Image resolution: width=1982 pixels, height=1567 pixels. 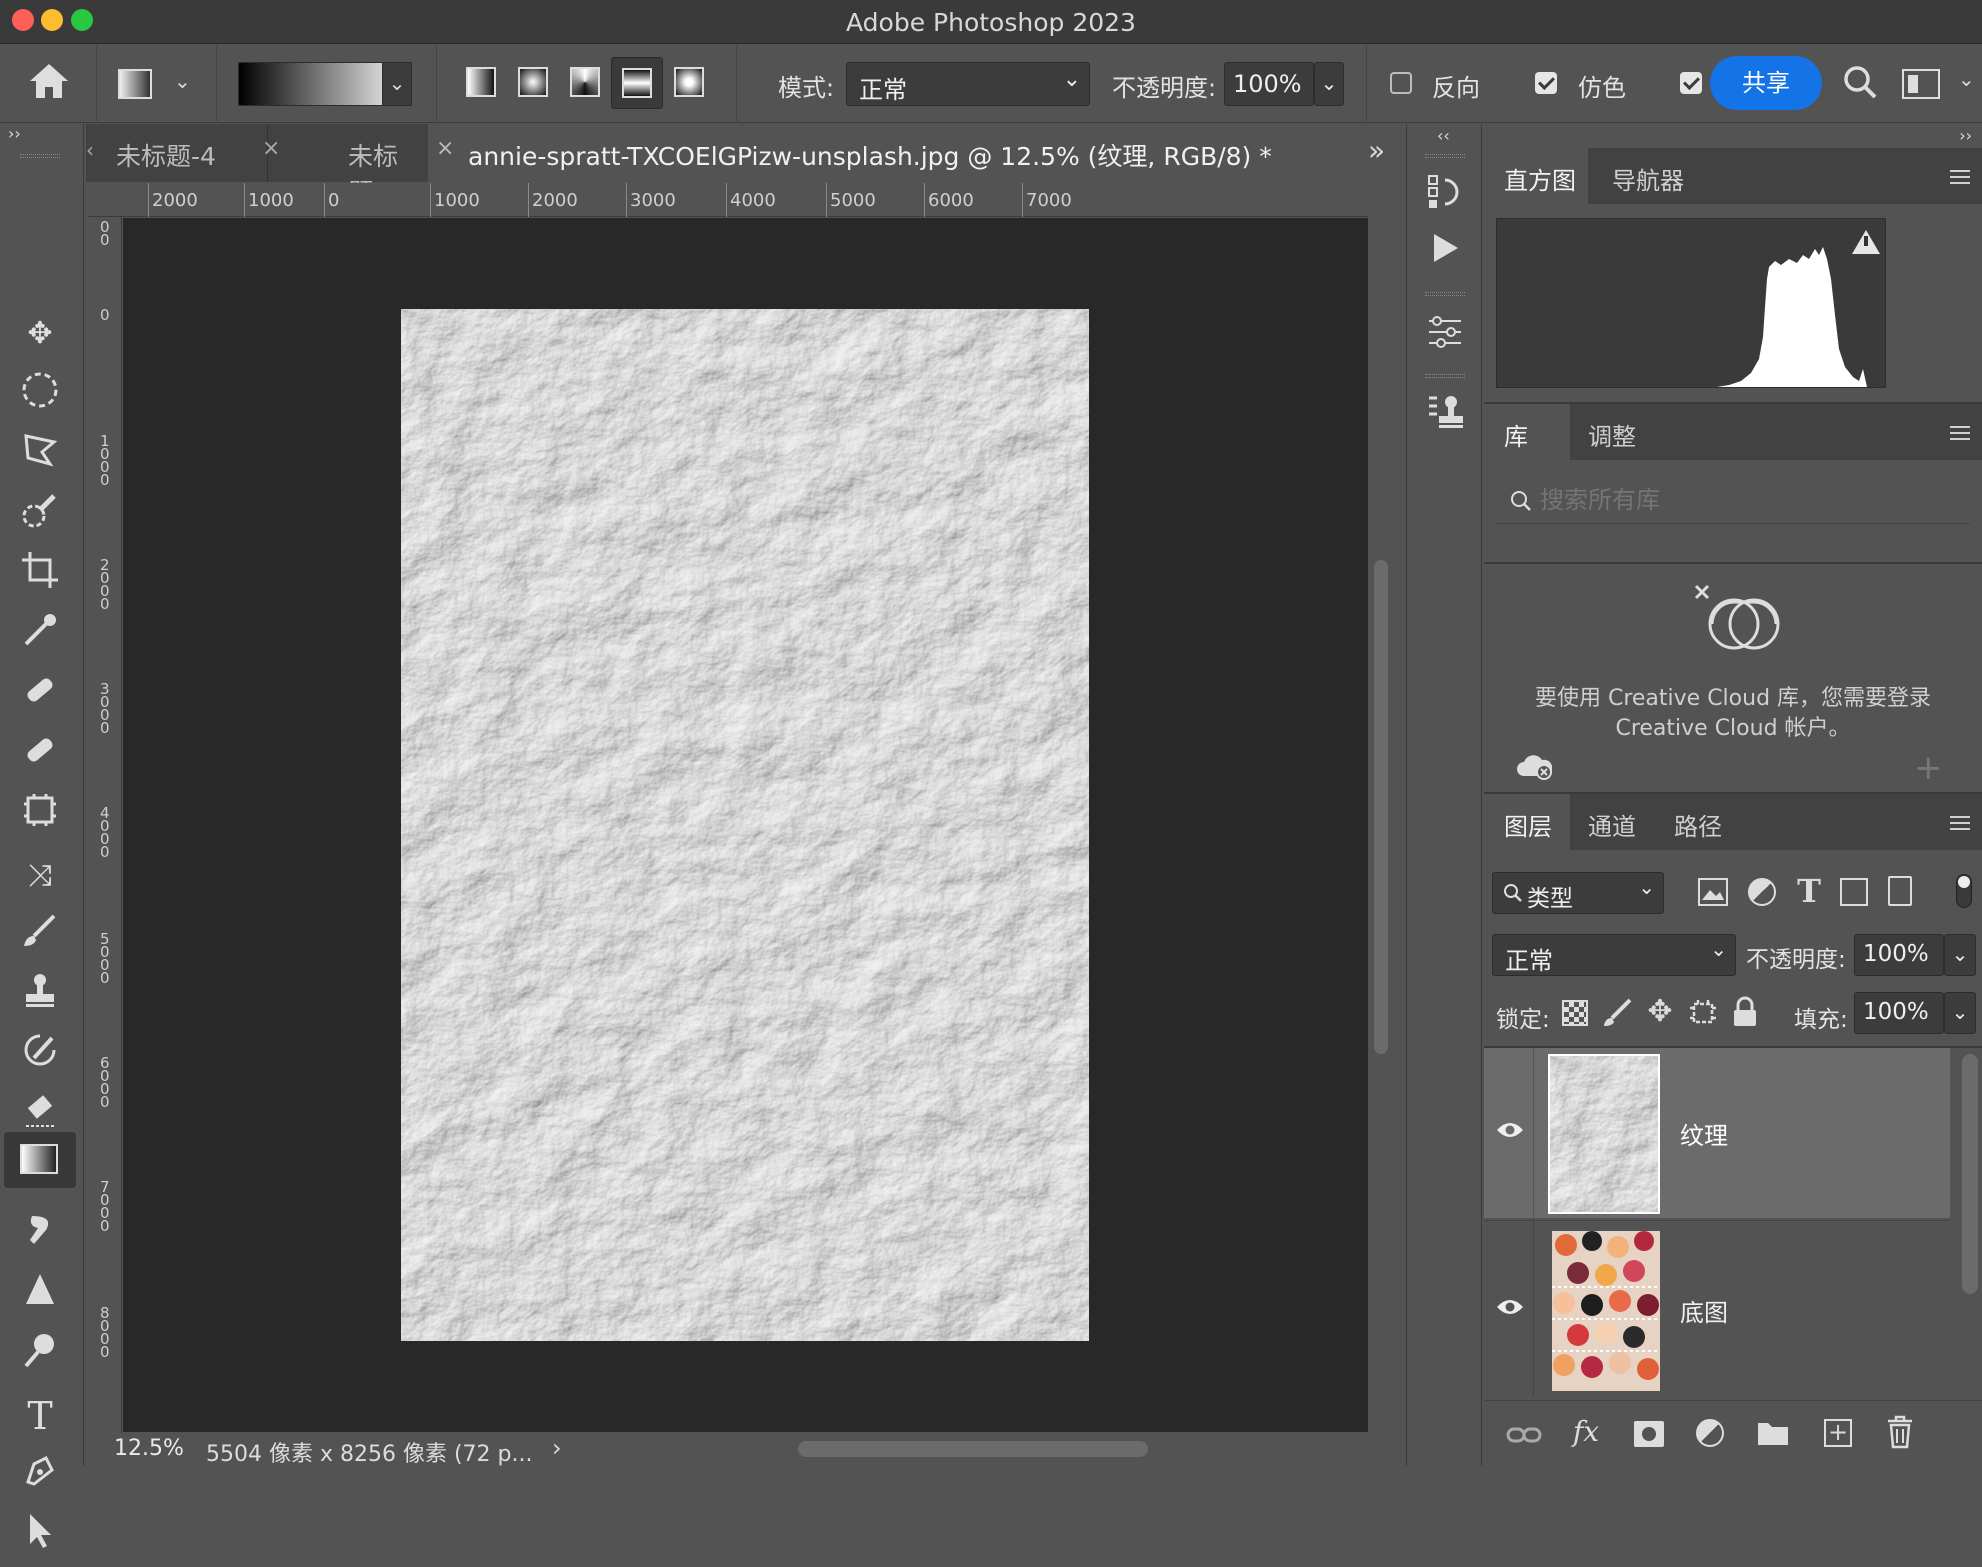 I want to click on tab-histogram: 直方图, so click(x=1540, y=178).